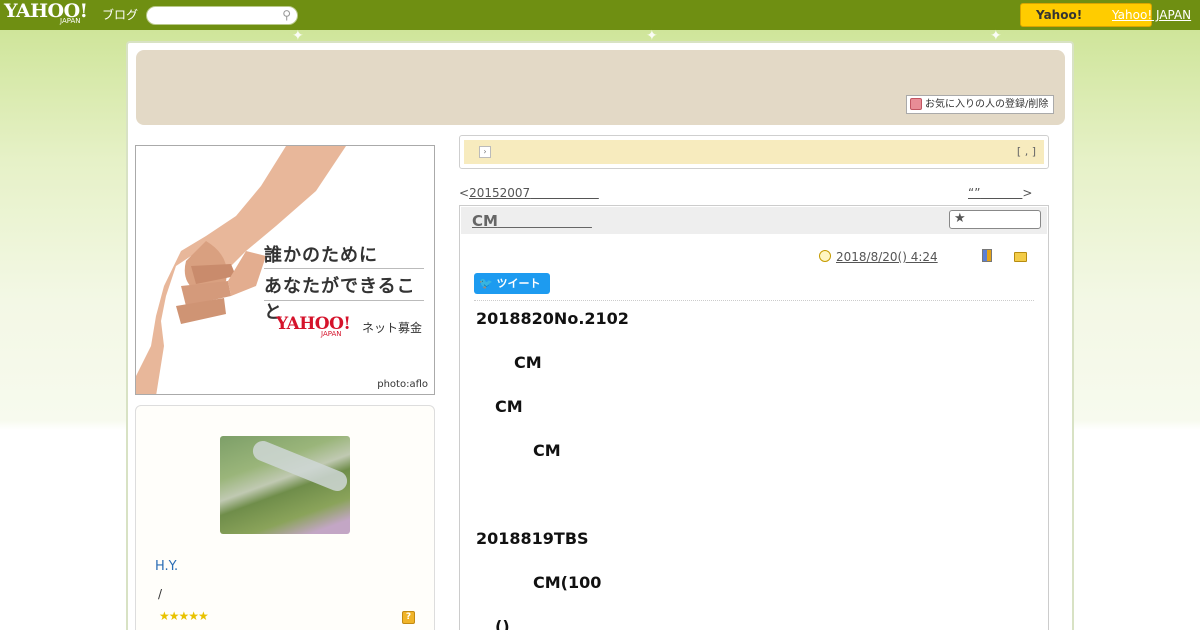 The width and height of the screenshot is (1200, 630). What do you see at coordinates (1020, 257) in the screenshot?
I see `folder-icon` at bounding box center [1020, 257].